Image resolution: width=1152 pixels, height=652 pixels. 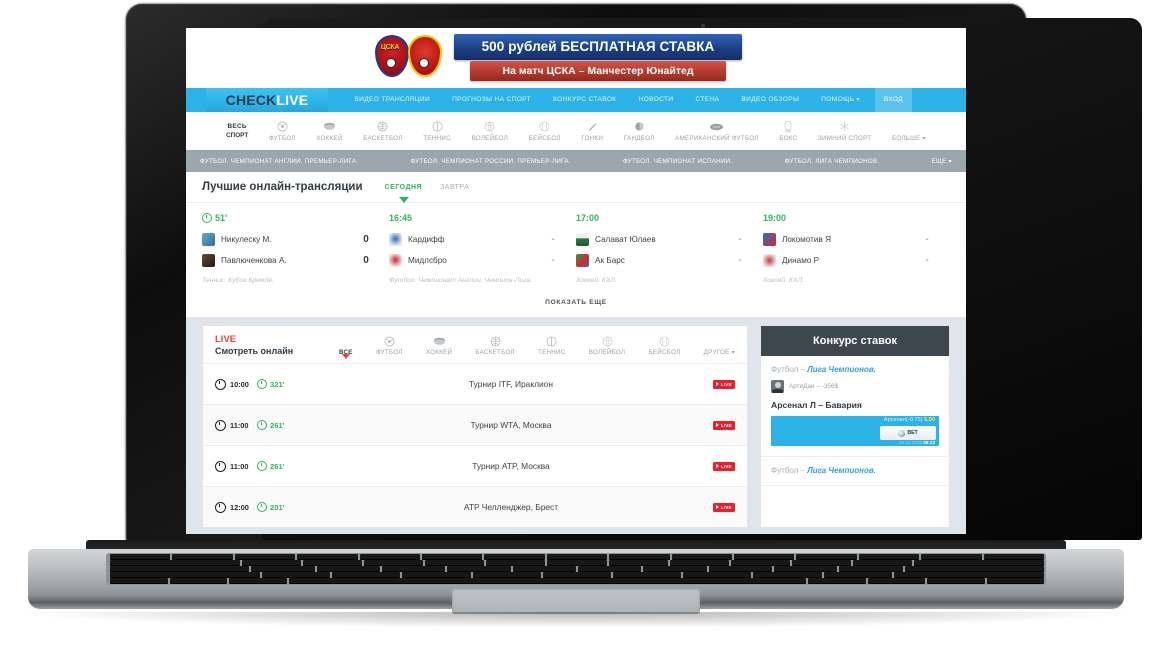 What do you see at coordinates (950, 161) in the screenshot?
I see `chevron-down-icon: ▾` at bounding box center [950, 161].